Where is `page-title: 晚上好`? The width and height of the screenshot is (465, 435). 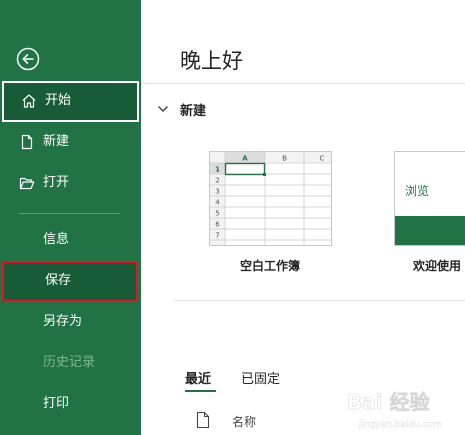
page-title: 晚上好 is located at coordinates (211, 61).